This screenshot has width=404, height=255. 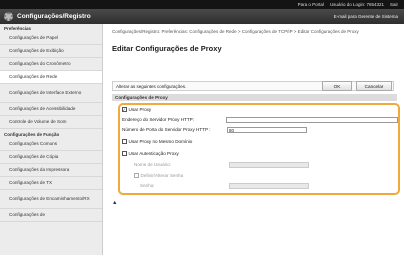 What do you see at coordinates (153, 153) in the screenshot?
I see `use-auth-label: Usar Autenticação Proxy` at bounding box center [153, 153].